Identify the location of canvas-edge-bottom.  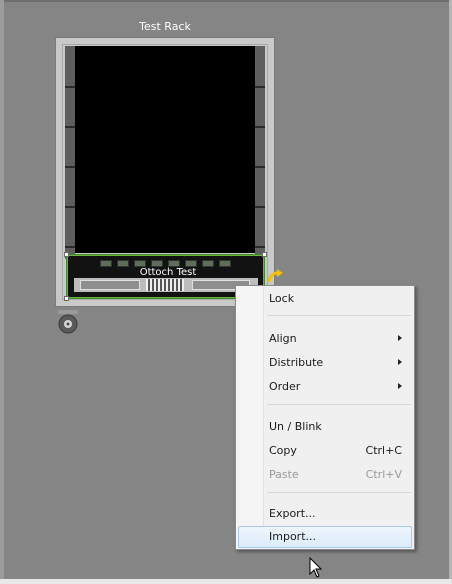
(226, 581).